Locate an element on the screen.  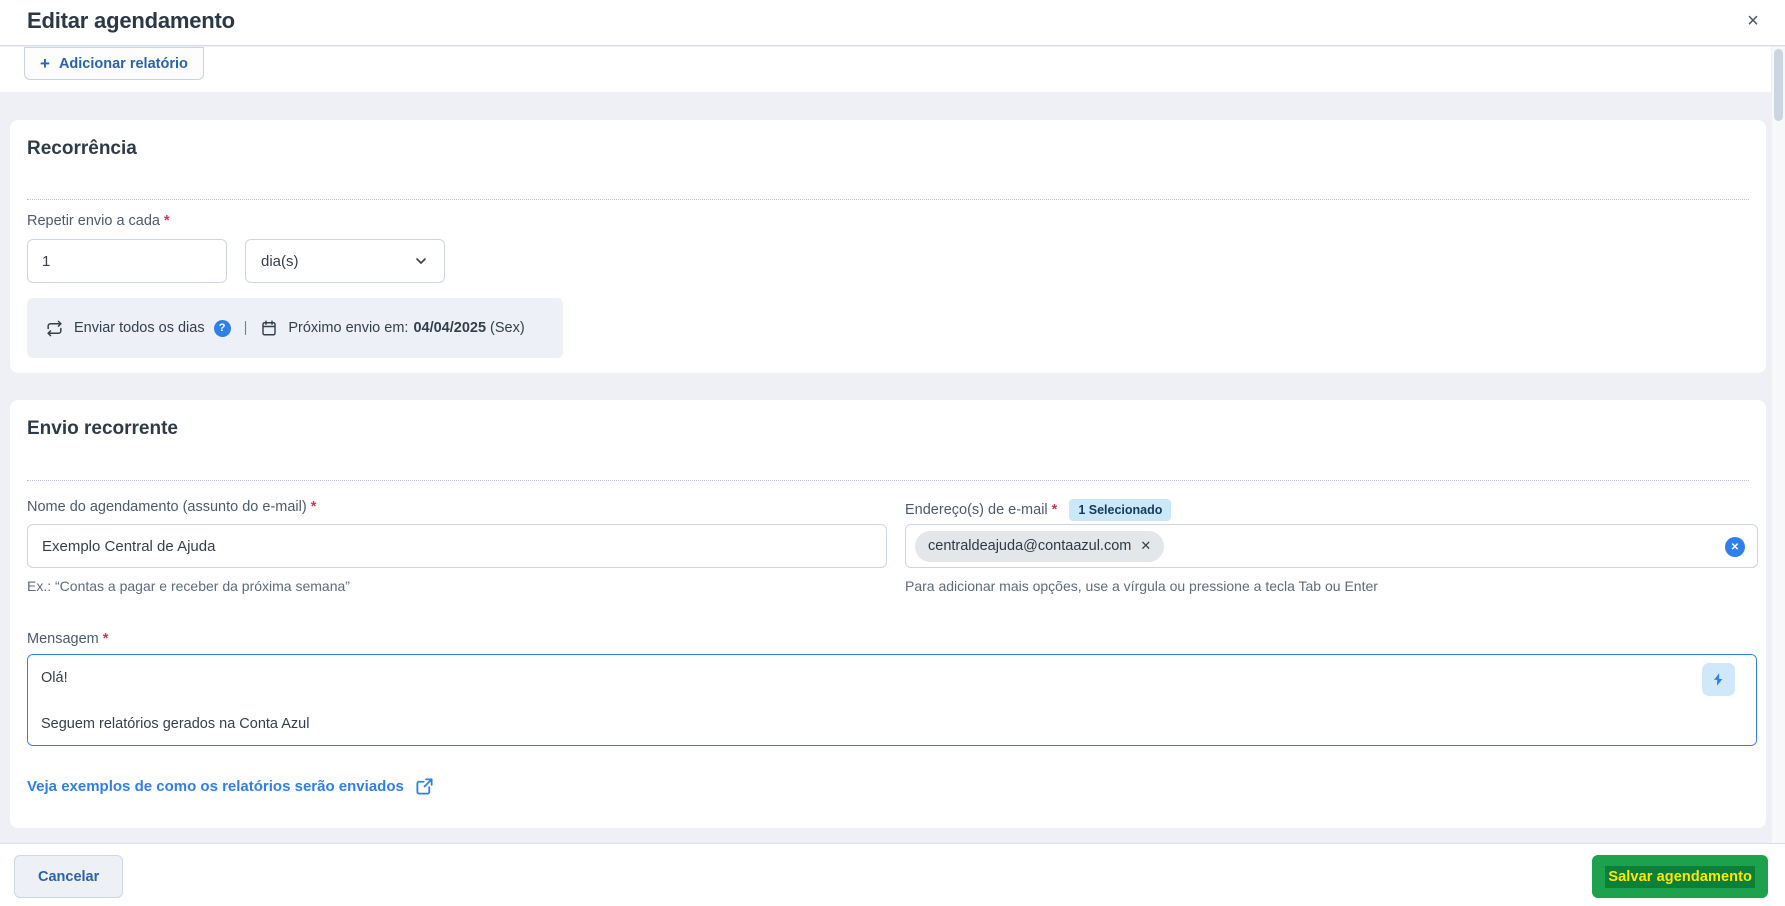
close-button: × is located at coordinates (1753, 21).